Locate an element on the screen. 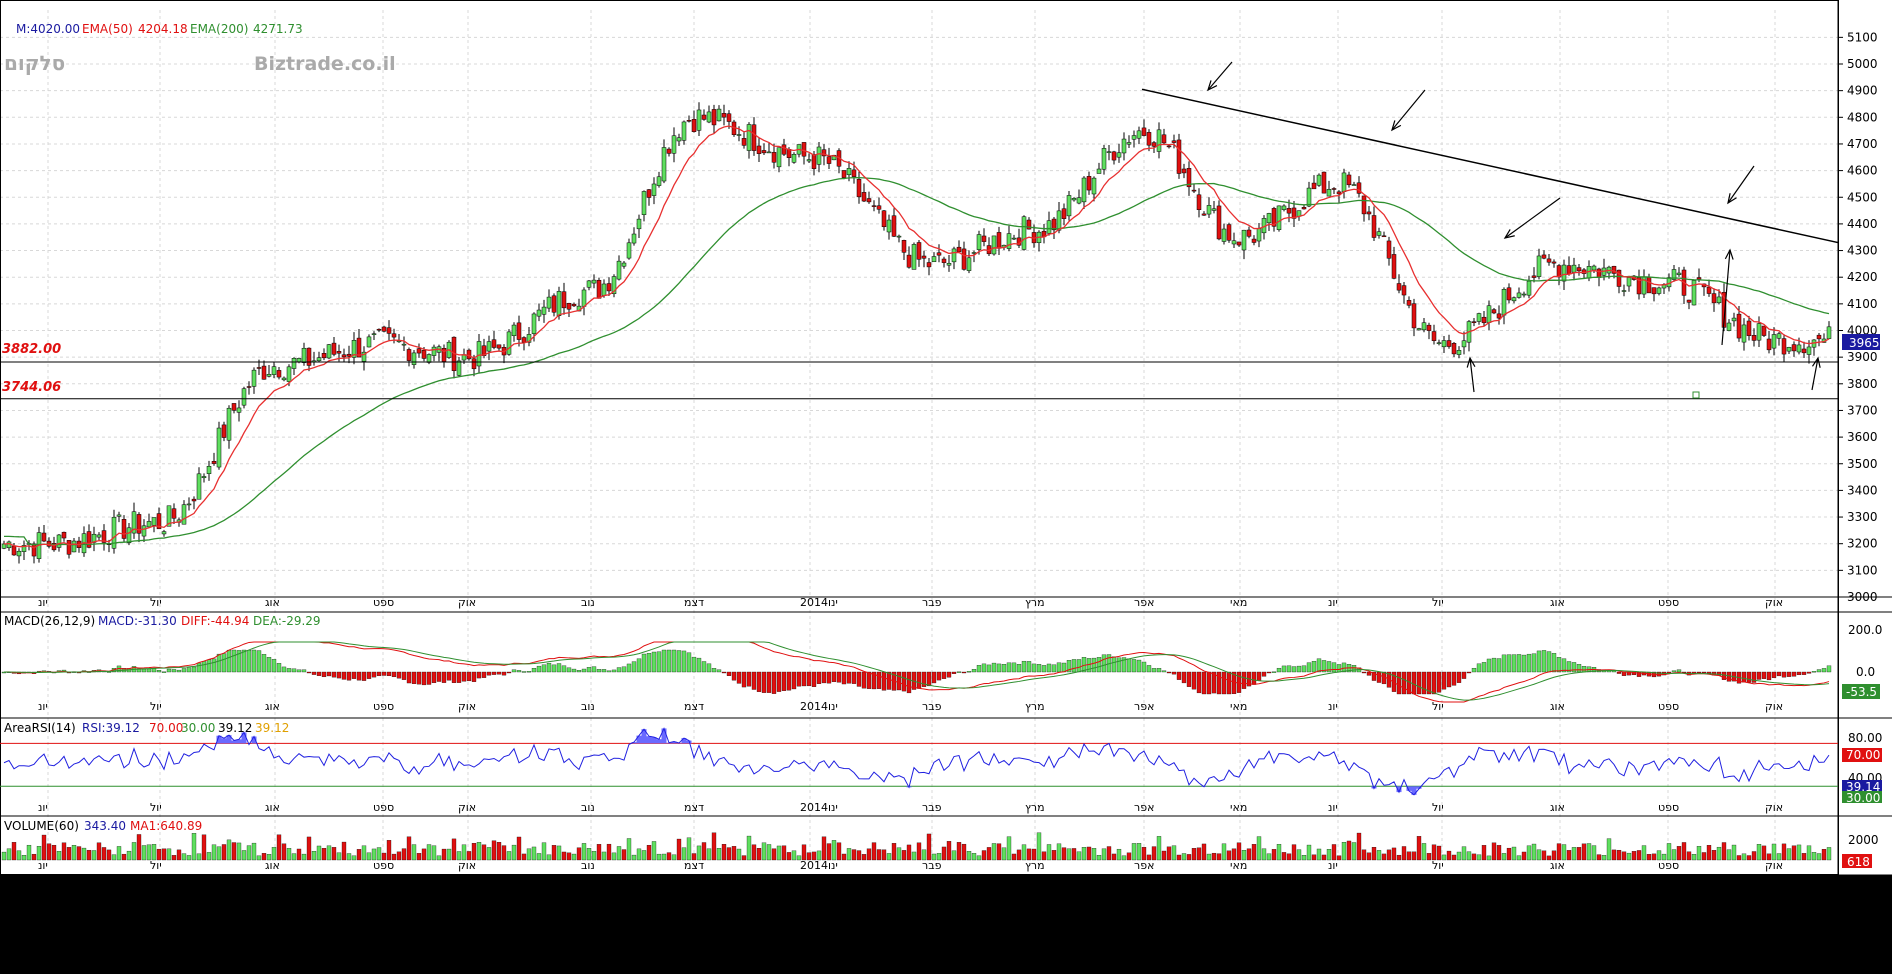 The height and width of the screenshot is (974, 1892). anchor-handle is located at coordinates (1696, 395).